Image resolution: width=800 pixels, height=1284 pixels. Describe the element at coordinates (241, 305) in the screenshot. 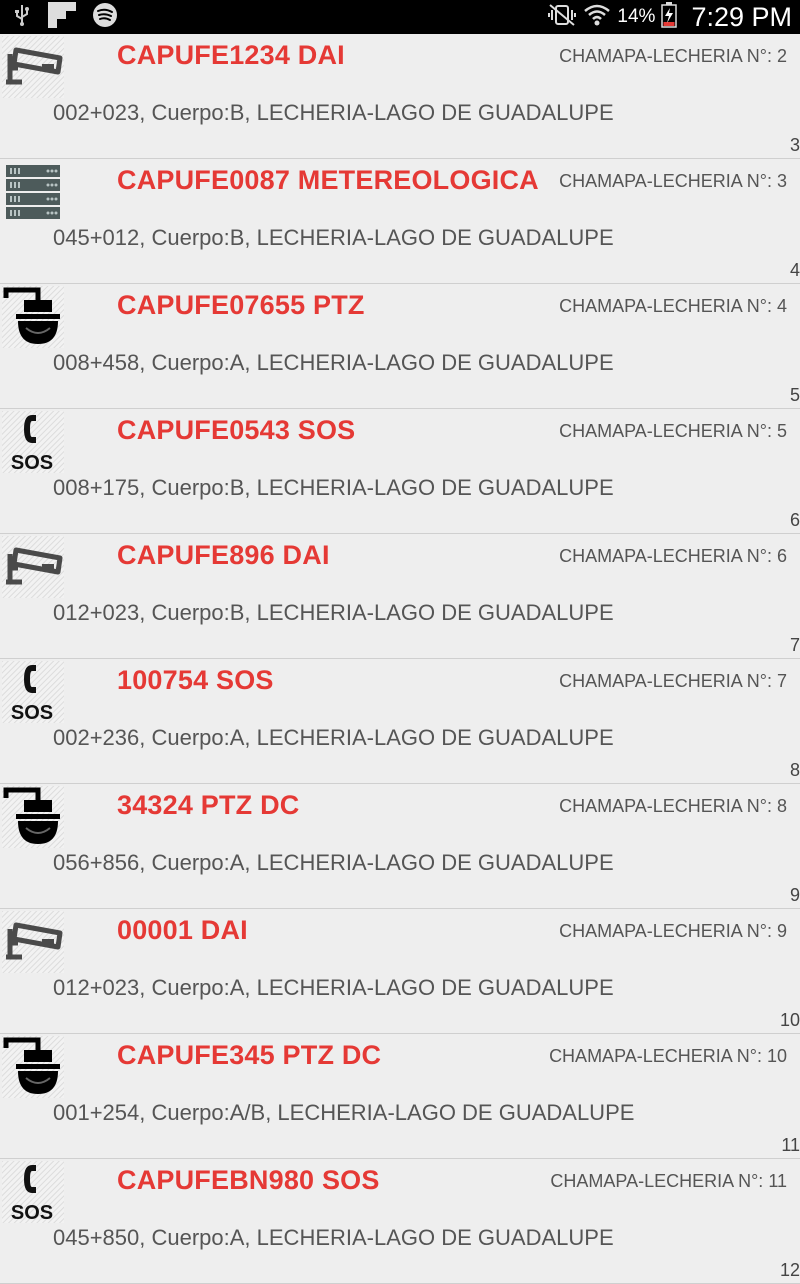

I see `device-title: CAPUFE07655 PTZ` at that location.